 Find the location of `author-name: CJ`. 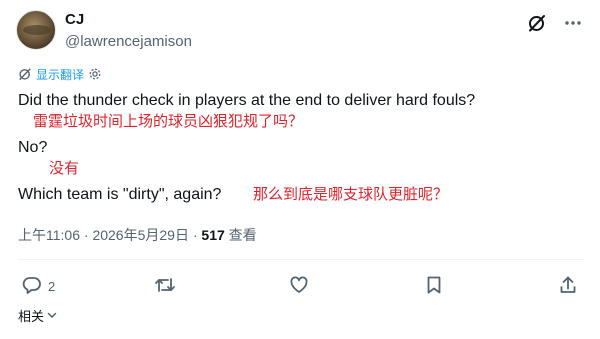

author-name: CJ is located at coordinates (128, 19).